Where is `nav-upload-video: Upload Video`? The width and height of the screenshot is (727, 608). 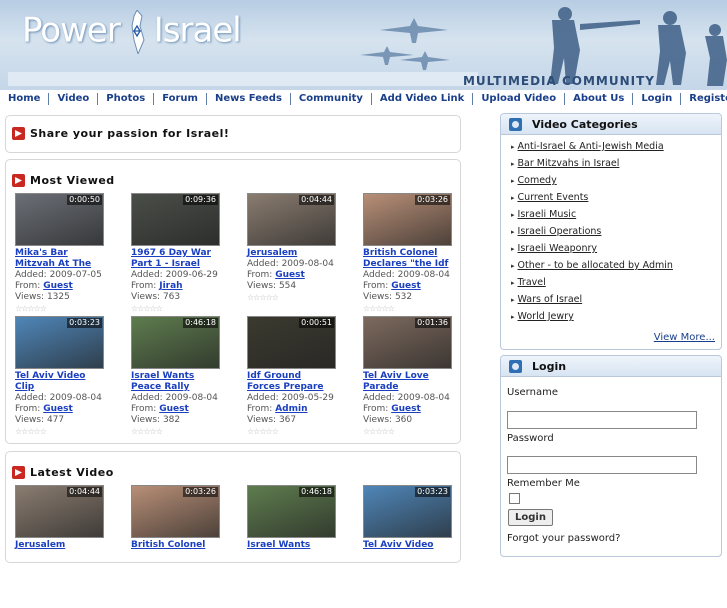 nav-upload-video: Upload Video is located at coordinates (519, 99).